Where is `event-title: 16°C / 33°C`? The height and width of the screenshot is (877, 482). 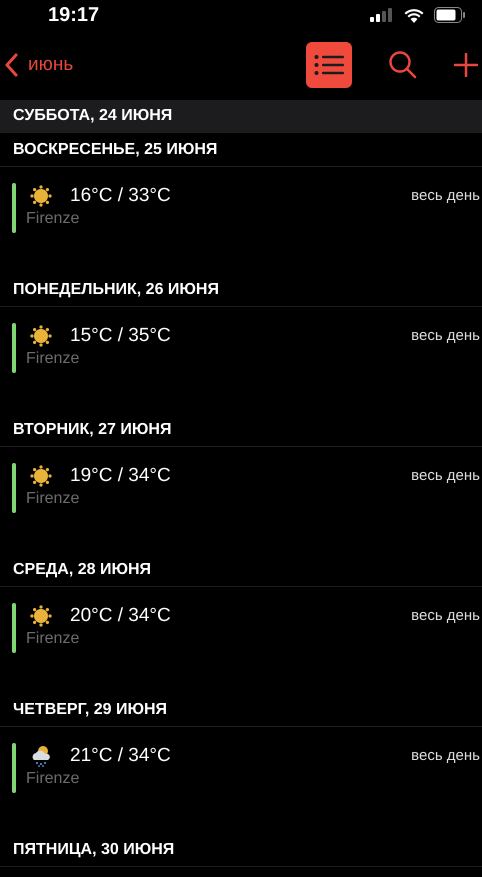
event-title: 16°C / 33°C is located at coordinates (120, 196).